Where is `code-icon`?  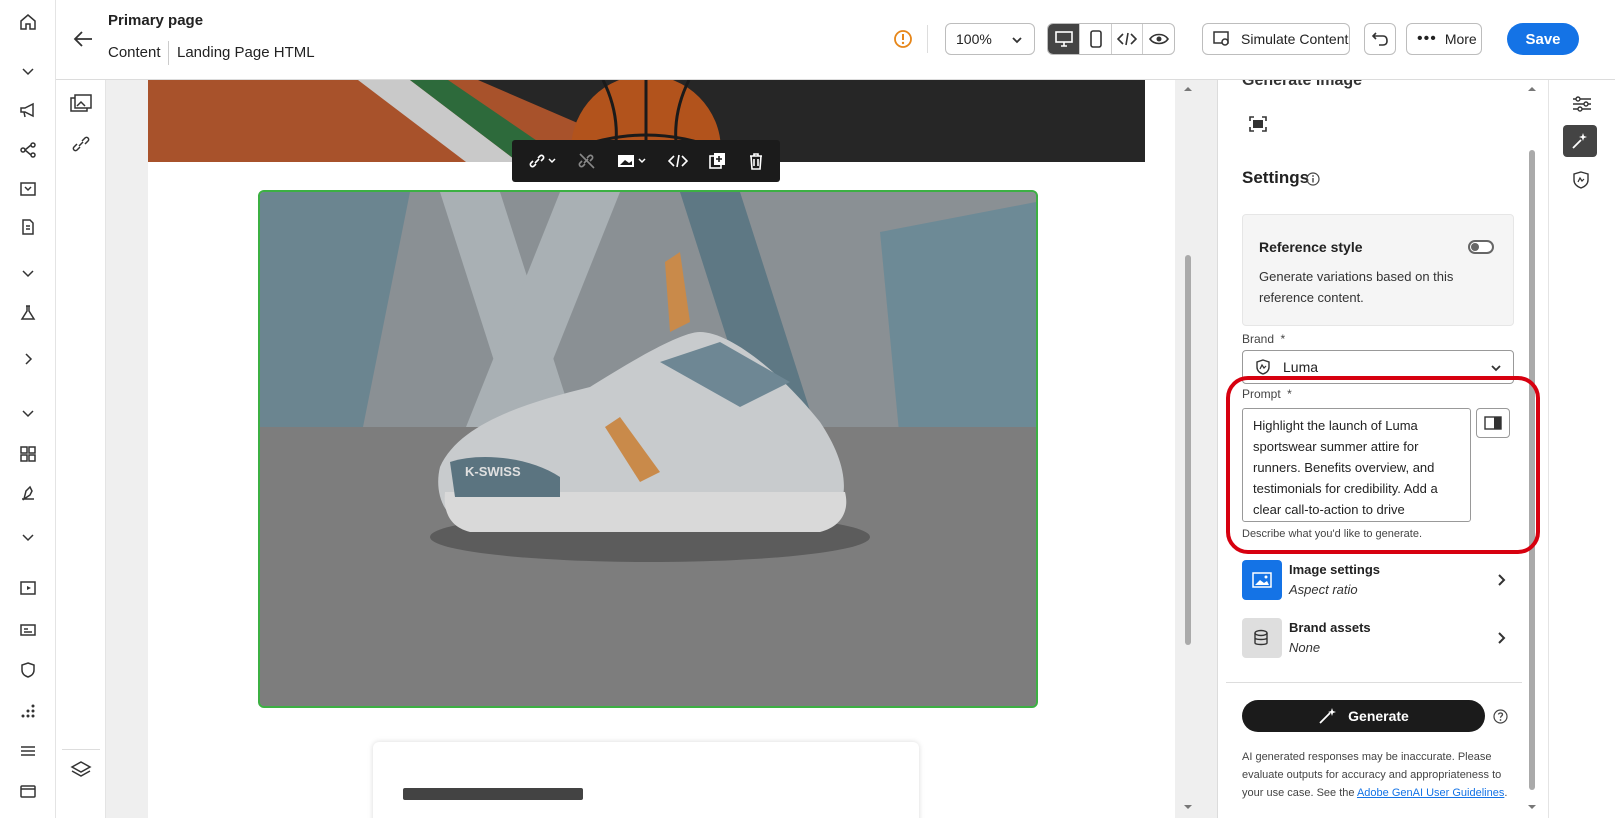
code-icon is located at coordinates (1126, 39).